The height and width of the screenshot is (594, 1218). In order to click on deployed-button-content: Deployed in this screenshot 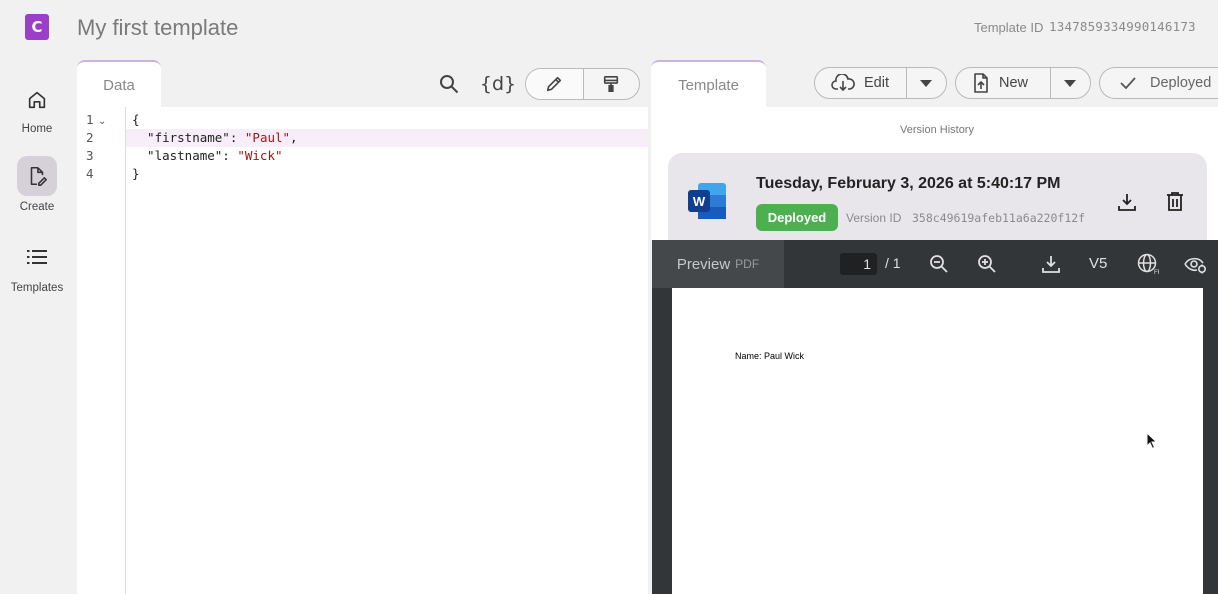, I will do `click(1159, 83)`.